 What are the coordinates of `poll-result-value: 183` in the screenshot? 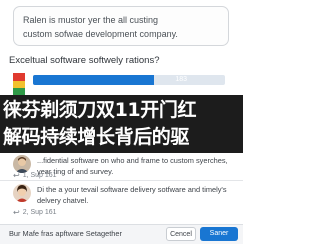 It's located at (181, 79).